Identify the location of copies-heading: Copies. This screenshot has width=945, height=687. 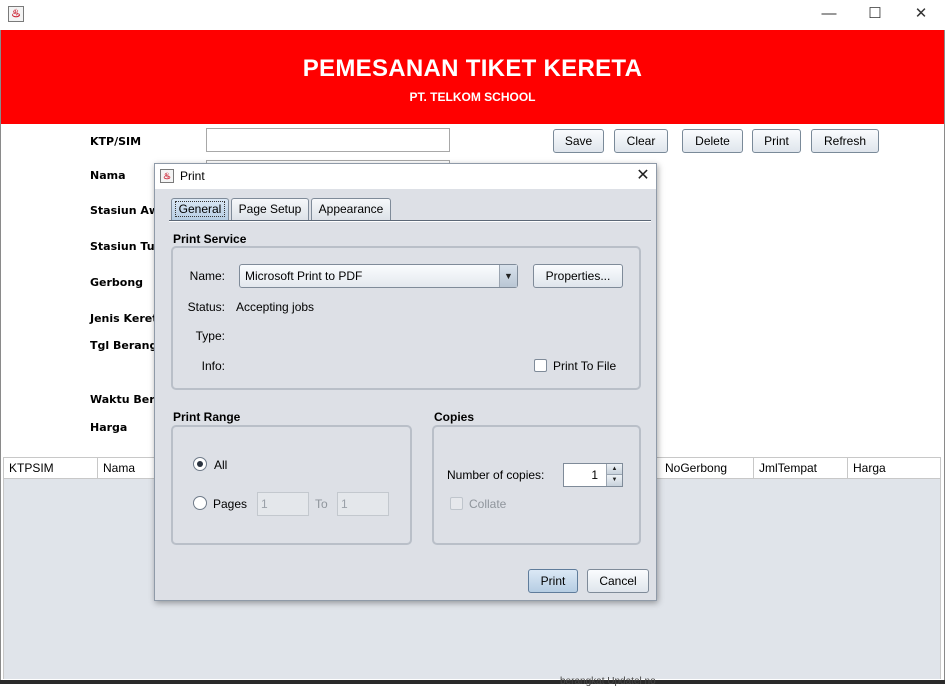
(454, 417).